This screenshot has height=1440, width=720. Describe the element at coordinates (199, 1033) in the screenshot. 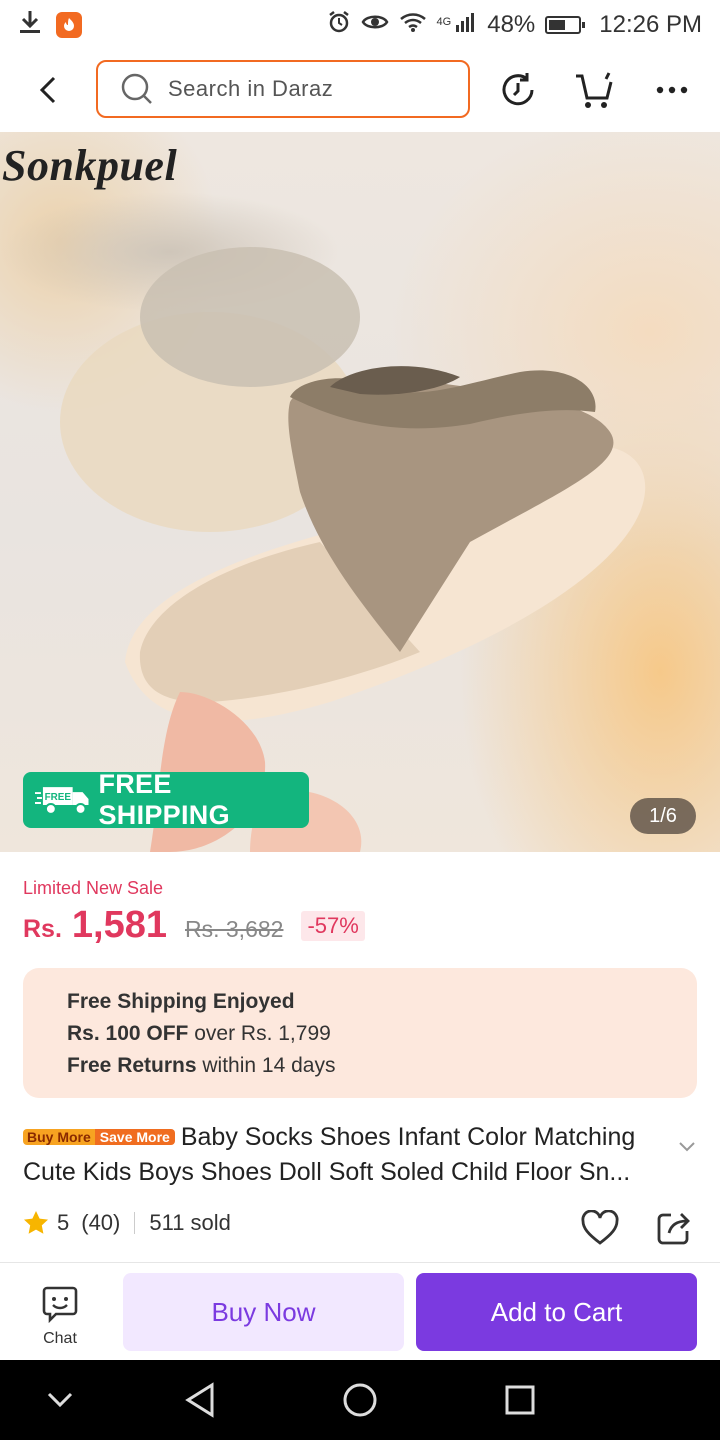

I see `benefit-discount: Rs. 100 OFF over Rs. 1,799` at that location.